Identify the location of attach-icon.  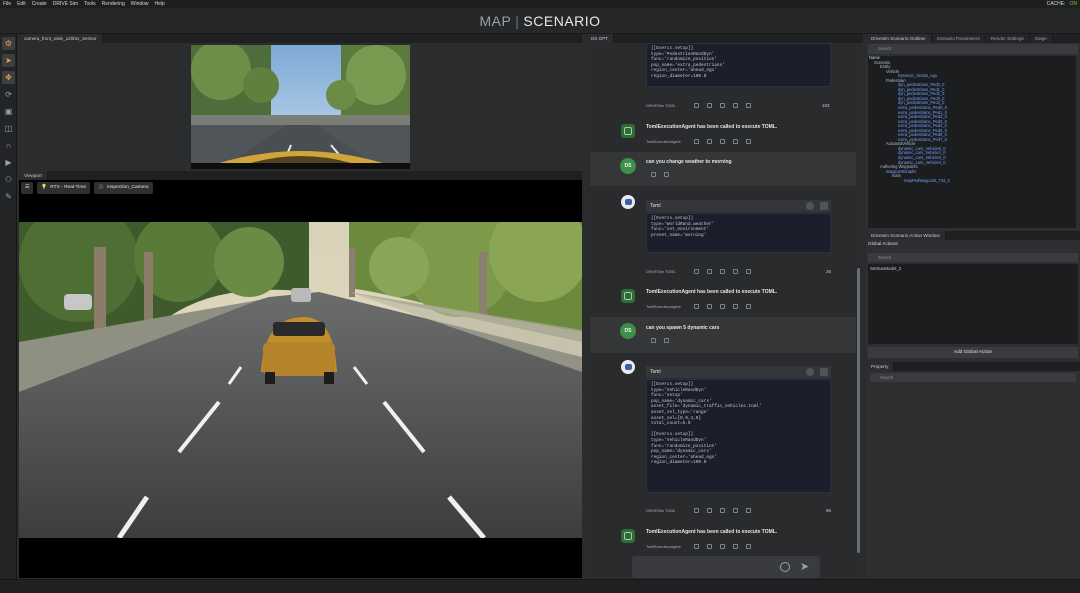
(785, 567).